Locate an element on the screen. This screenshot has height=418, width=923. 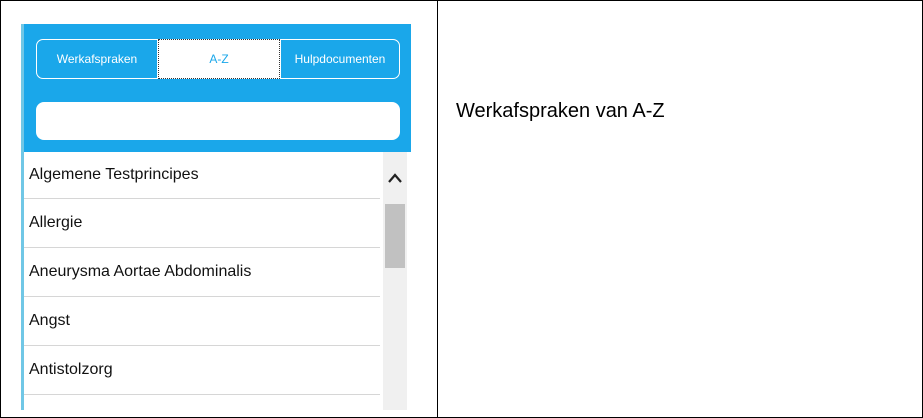
scroll-up-button is located at coordinates (395, 178).